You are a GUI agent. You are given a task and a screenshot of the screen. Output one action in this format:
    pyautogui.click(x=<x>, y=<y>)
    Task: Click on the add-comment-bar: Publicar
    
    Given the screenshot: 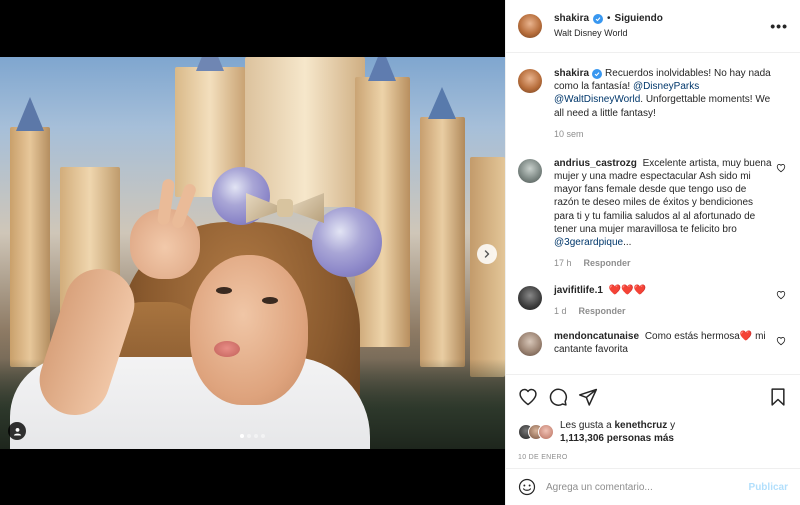 What is the action you would take?
    pyautogui.click(x=653, y=486)
    